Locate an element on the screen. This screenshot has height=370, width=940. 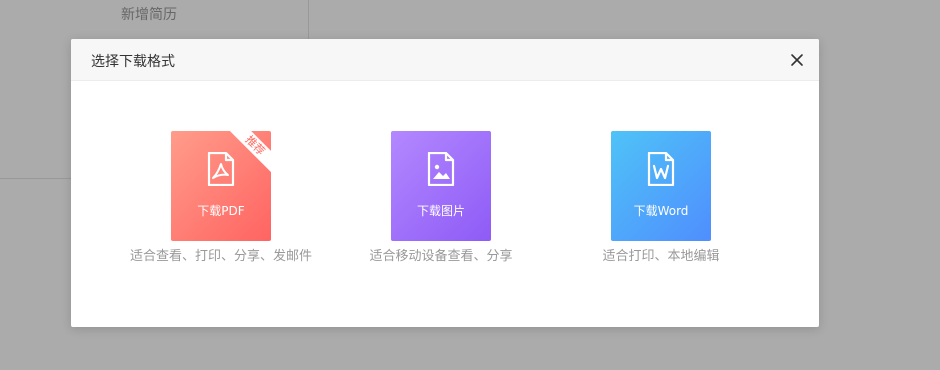
download-word-label: 下载Word is located at coordinates (661, 211).